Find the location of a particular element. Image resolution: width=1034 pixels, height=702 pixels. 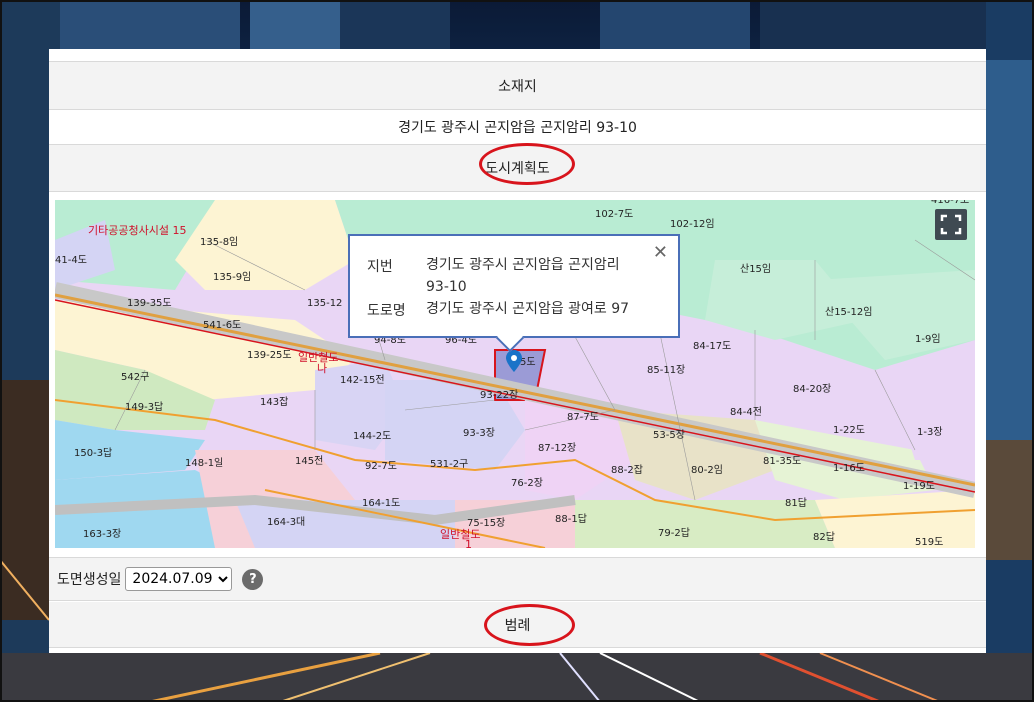

parcel-label: 163-3장 is located at coordinates (102, 534).